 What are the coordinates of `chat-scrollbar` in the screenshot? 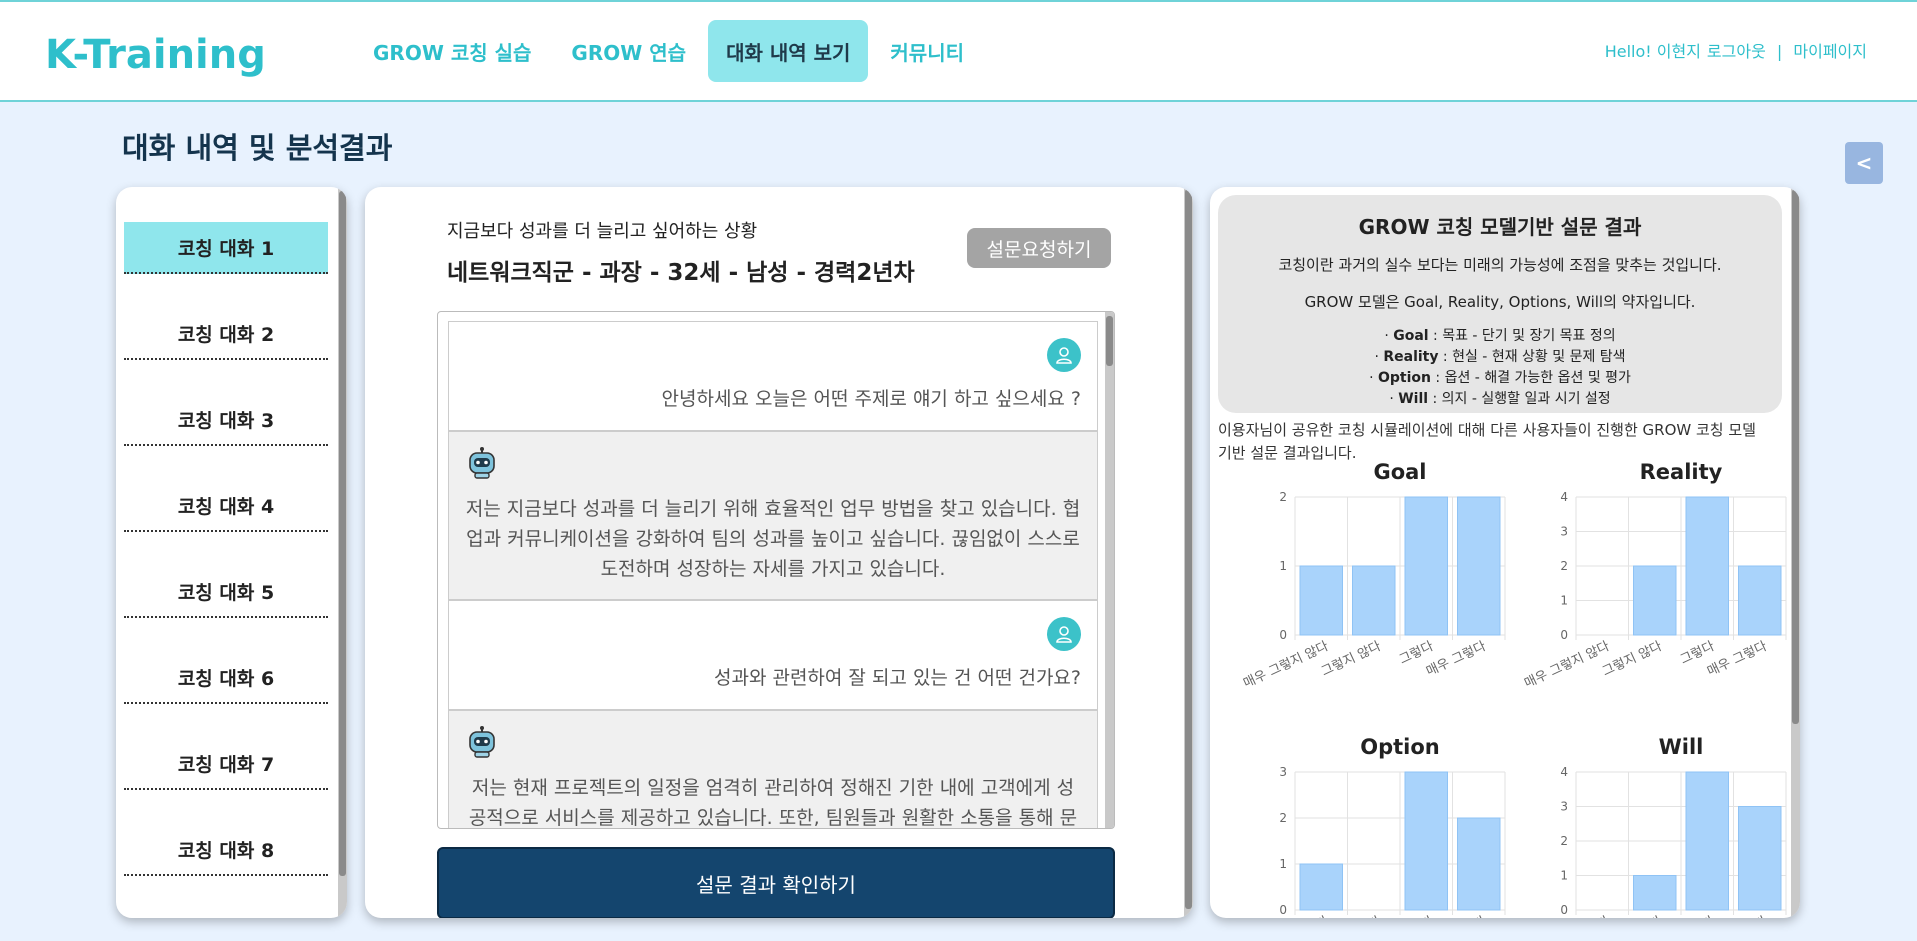 It's located at (1109, 570).